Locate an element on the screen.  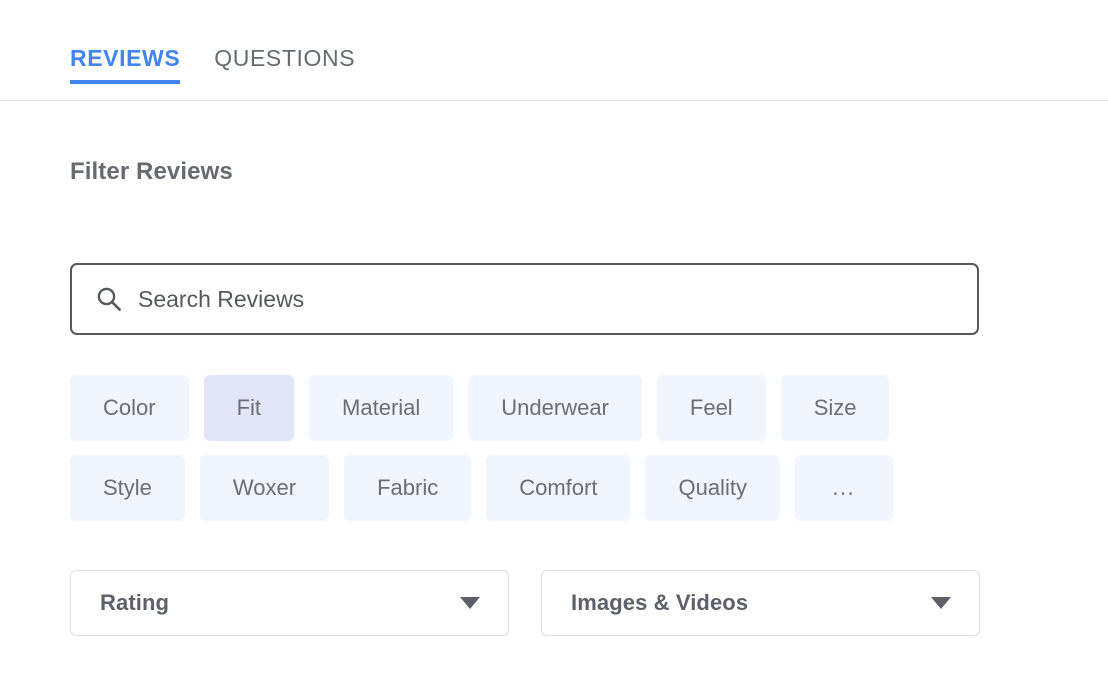
chip-underwear: Underwear is located at coordinates (555, 408).